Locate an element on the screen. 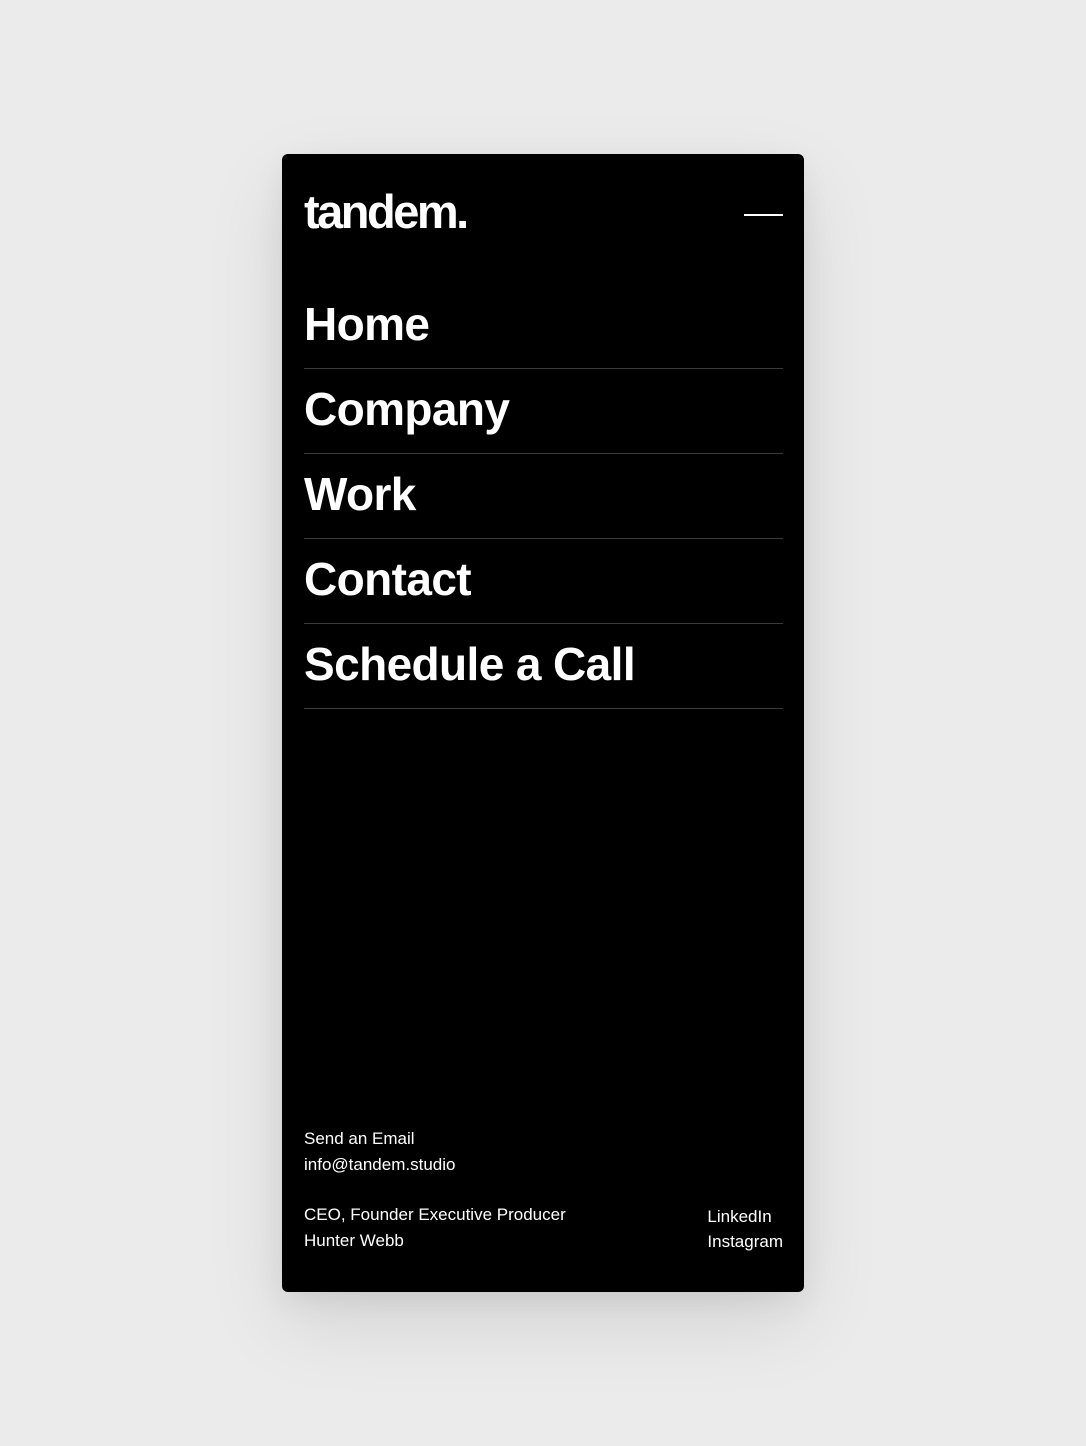  linkedin-link: LinkedIn is located at coordinates (745, 1216).